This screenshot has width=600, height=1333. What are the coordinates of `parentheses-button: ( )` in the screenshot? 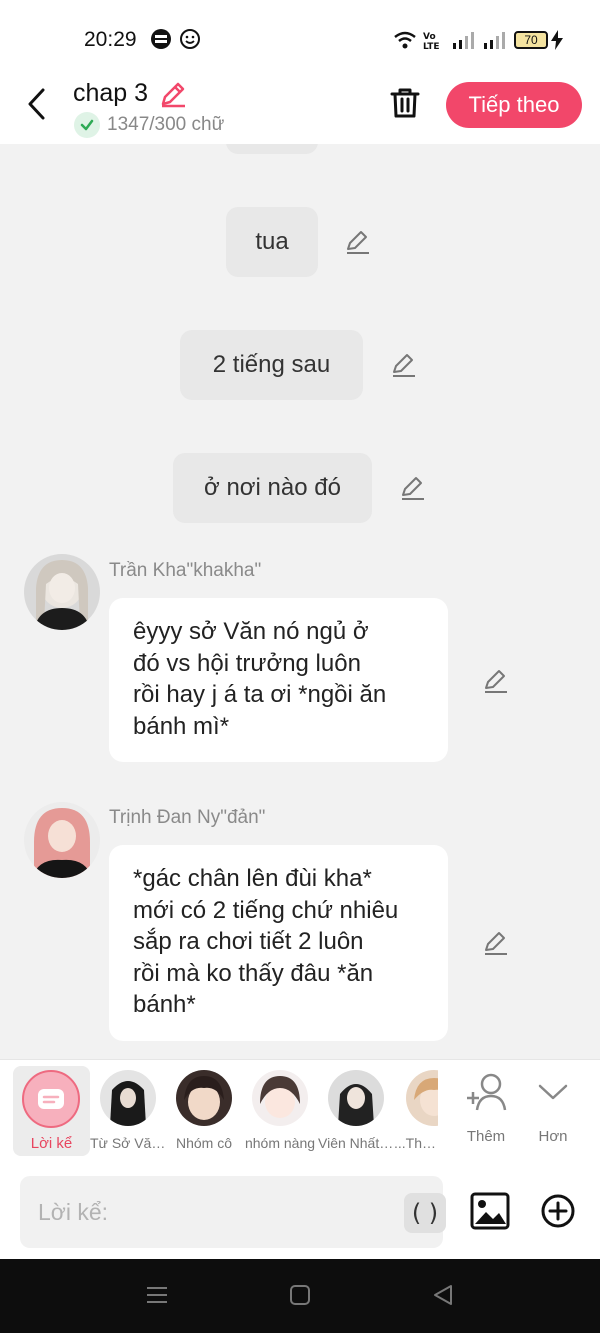 It's located at (425, 1213).